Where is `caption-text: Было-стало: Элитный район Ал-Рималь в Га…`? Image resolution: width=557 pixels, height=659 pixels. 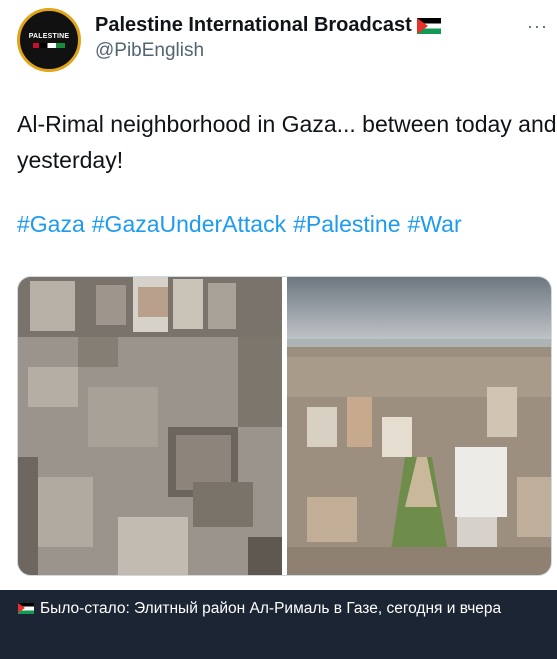 caption-text: Было-стало: Элитный район Ал-Рималь в Га… is located at coordinates (271, 608).